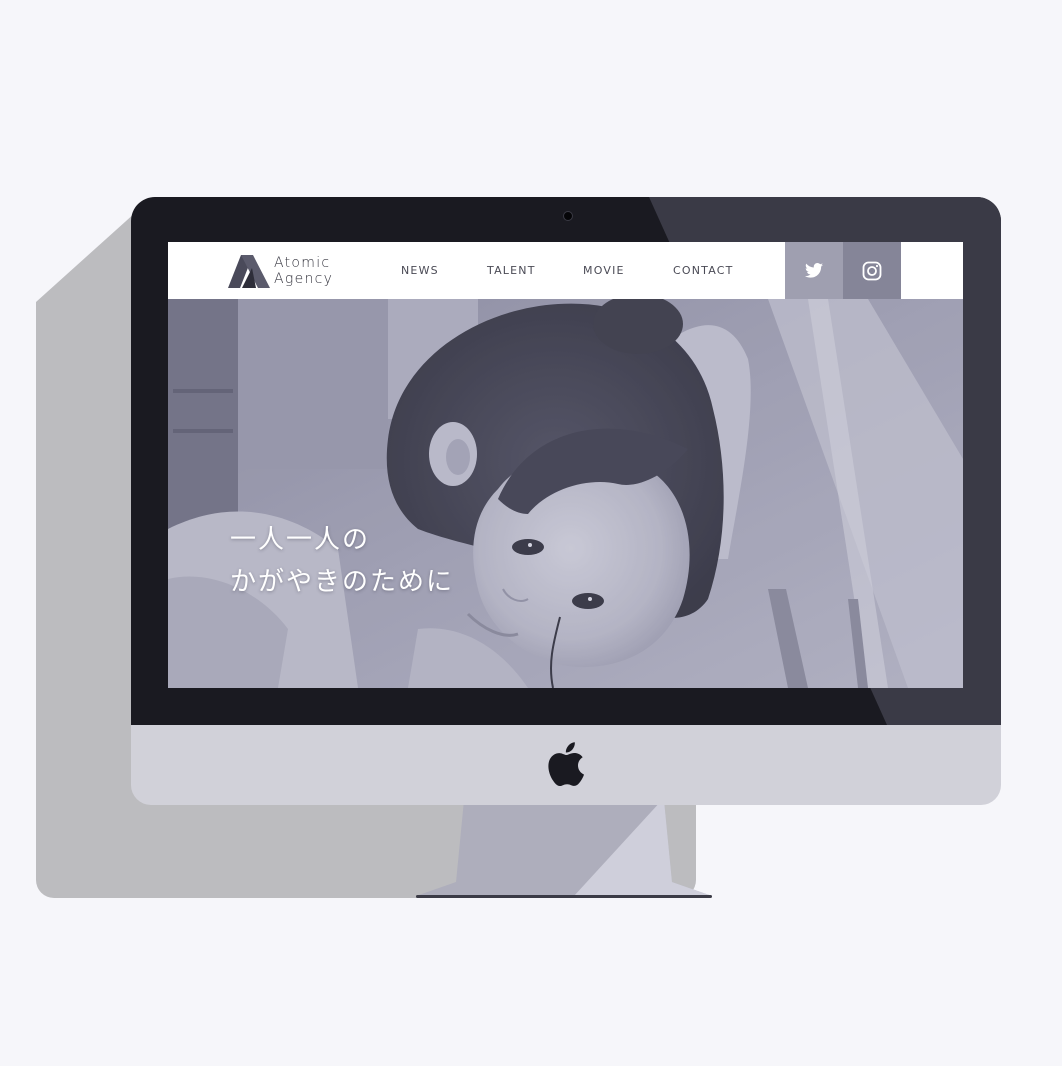 This screenshot has height=1066, width=1062. Describe the element at coordinates (511, 270) in the screenshot. I see `nav-talent: TALENT` at that location.